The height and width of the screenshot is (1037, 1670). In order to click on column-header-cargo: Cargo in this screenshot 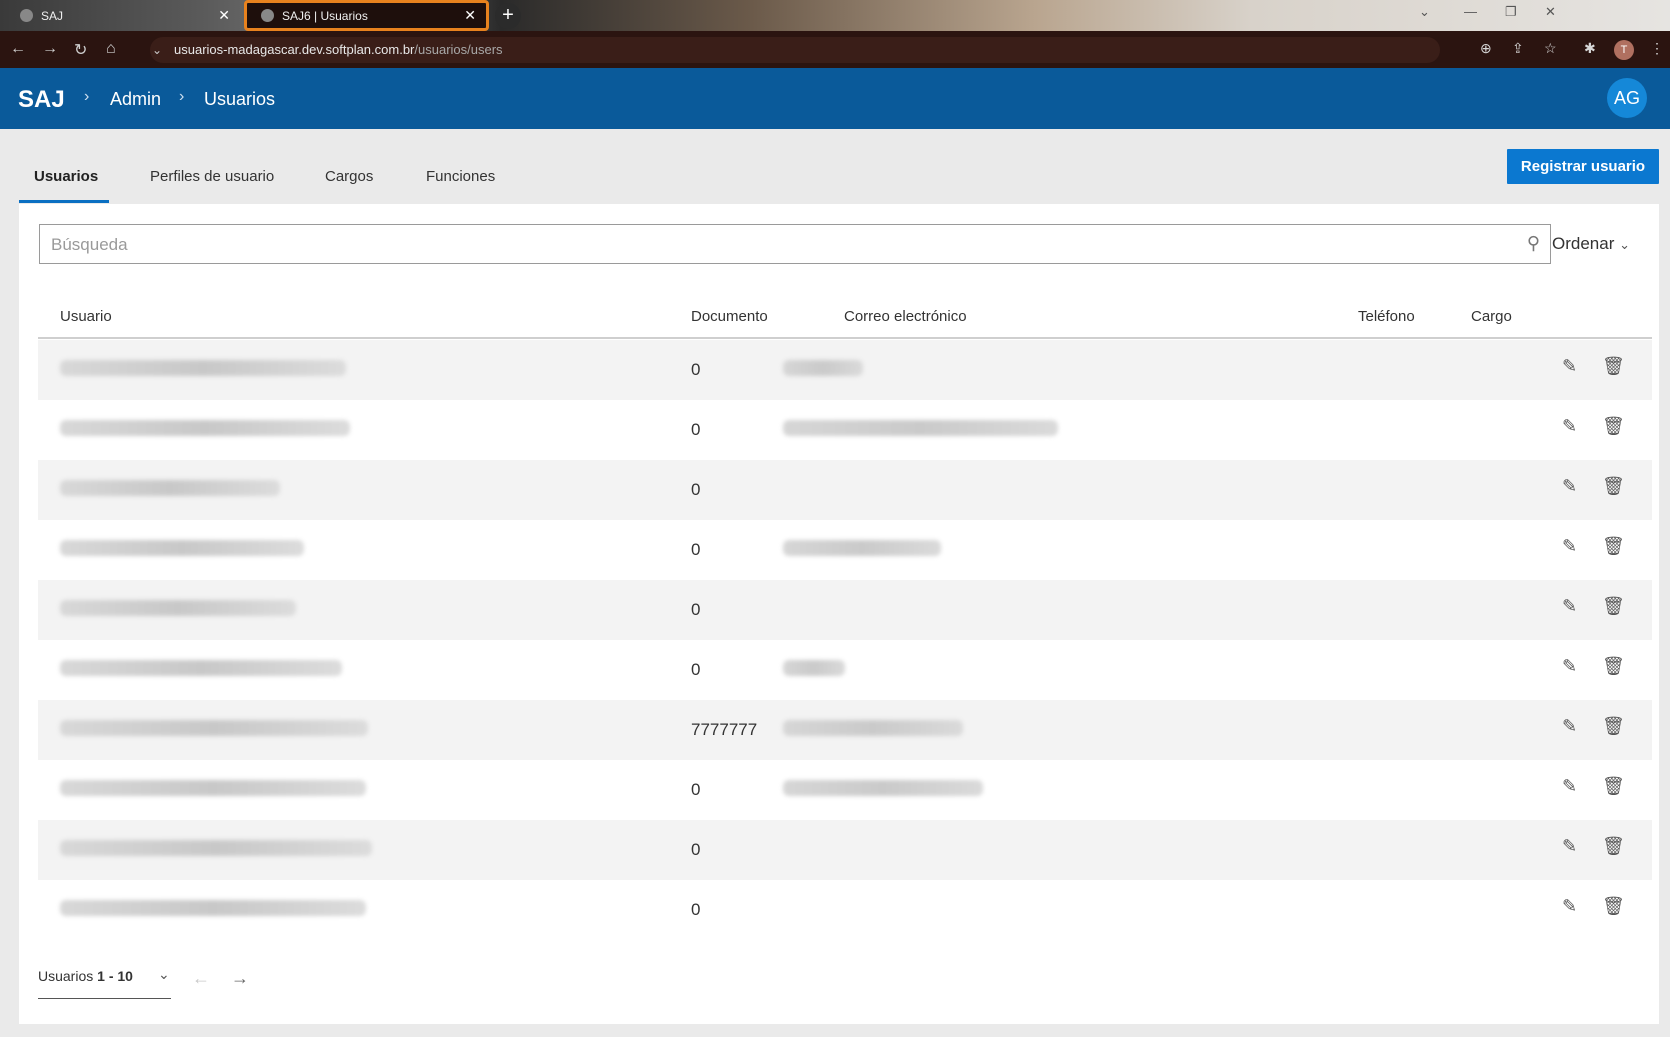, I will do `click(1491, 316)`.